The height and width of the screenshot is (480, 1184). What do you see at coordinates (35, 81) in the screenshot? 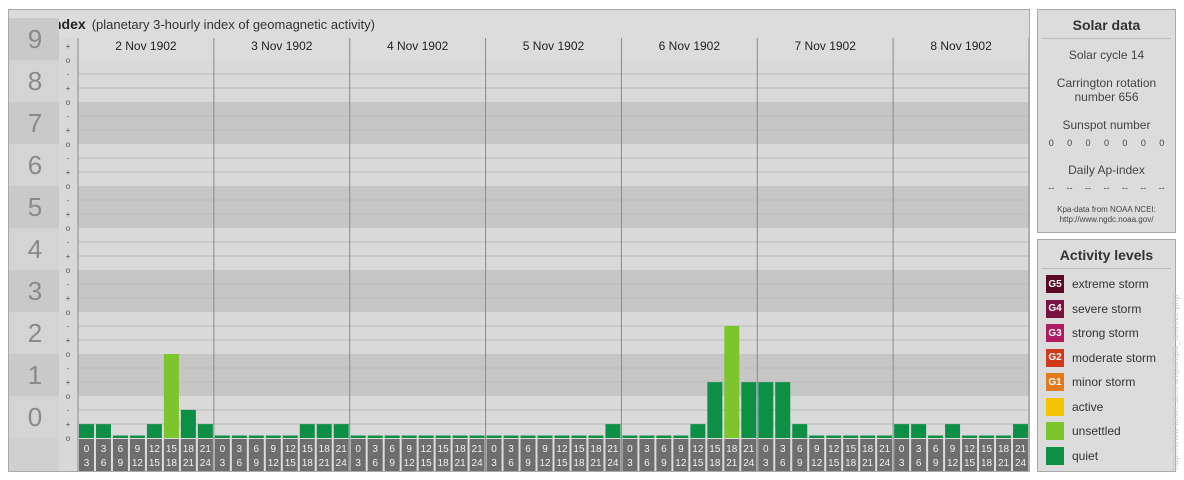
I see `y-tick-label: 8` at bounding box center [35, 81].